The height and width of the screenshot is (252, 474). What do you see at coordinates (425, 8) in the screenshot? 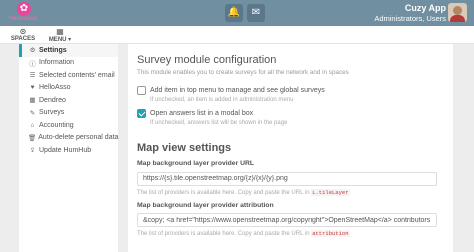
I see `user-name: Cuzy App` at bounding box center [425, 8].